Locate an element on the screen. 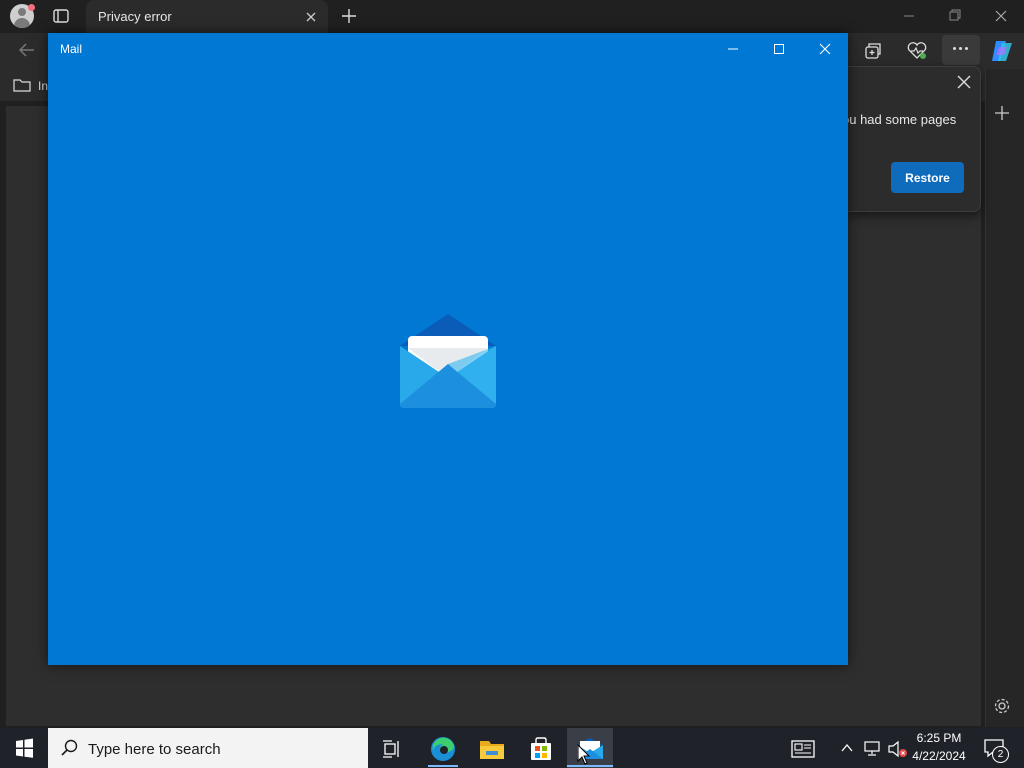 The width and height of the screenshot is (1024, 768). copilot-icon is located at coordinates (1002, 51).